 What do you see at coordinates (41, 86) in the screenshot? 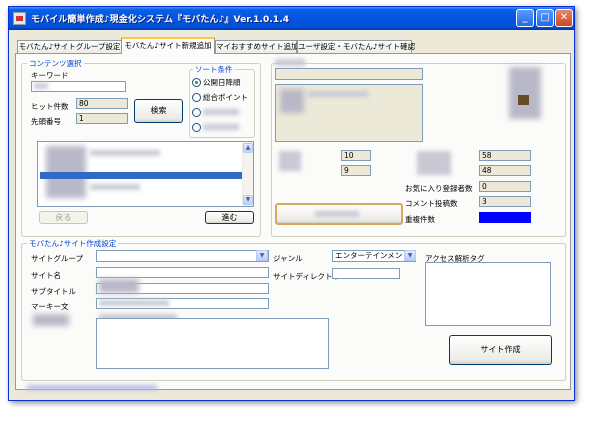
I see `keyword-blurred-text` at bounding box center [41, 86].